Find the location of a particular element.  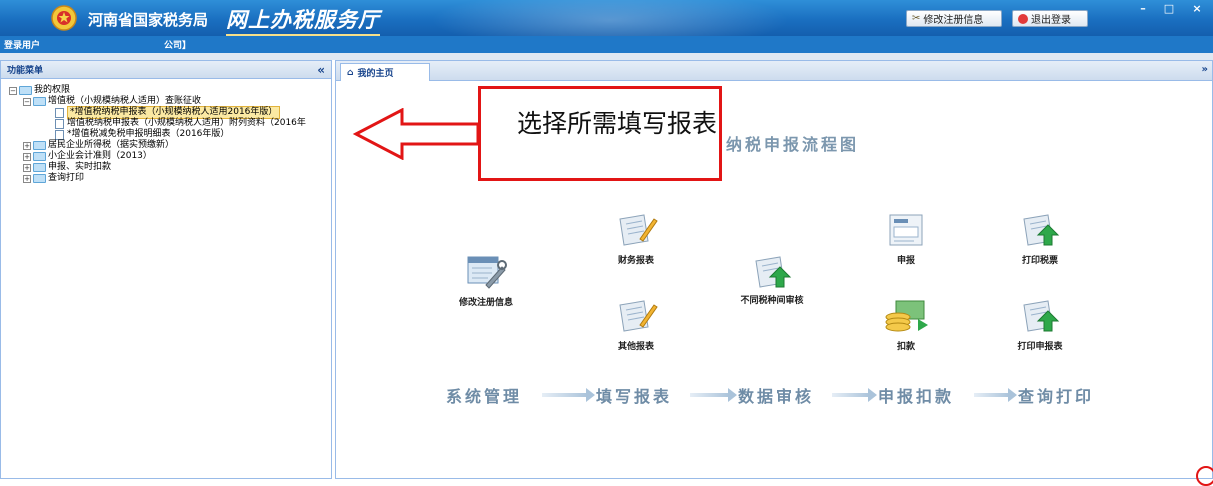

step-declare-deduct: 申报扣款 is located at coordinates (916, 396).